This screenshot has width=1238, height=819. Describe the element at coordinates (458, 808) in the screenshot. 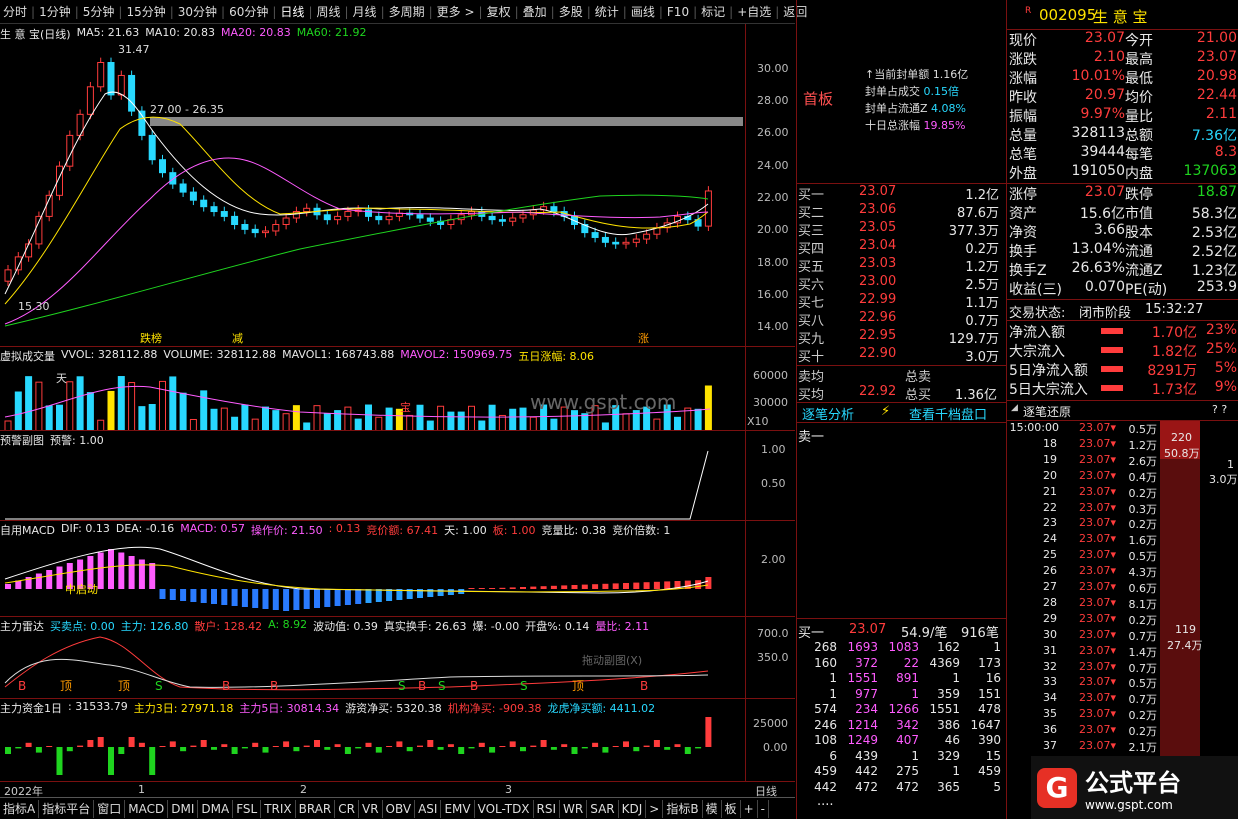

I see `indicator-tab: EMV` at that location.